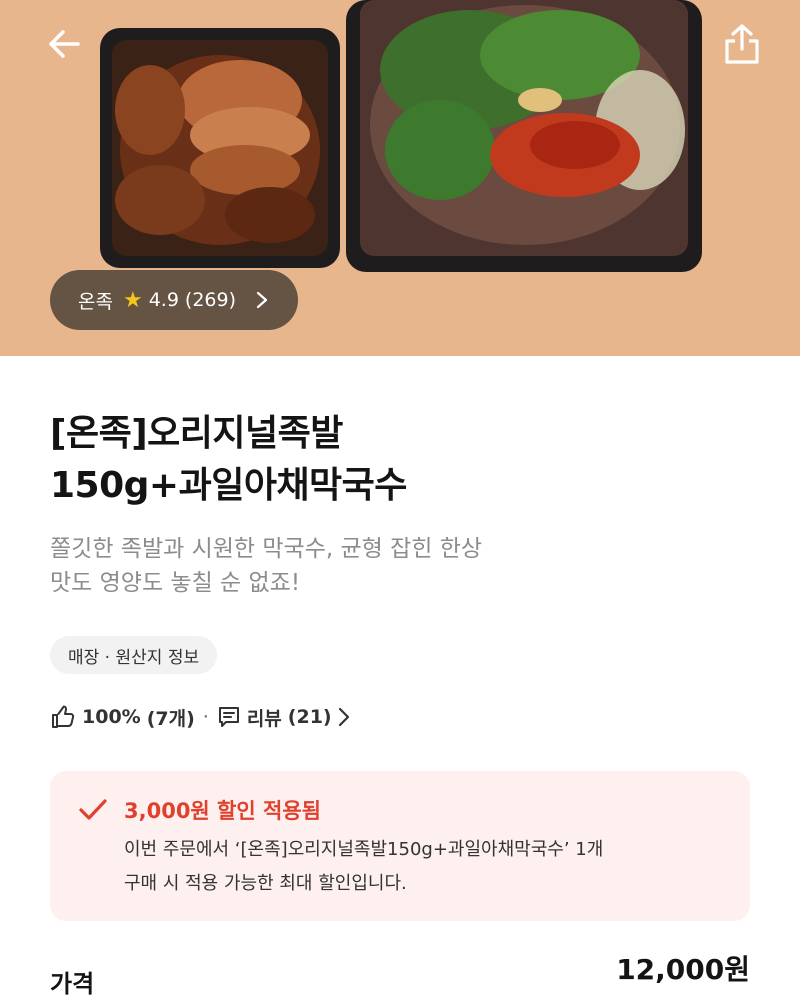 This screenshot has height=999, width=800. I want to click on store-rating-pill: 온족 ★ 4.9 (269), so click(174, 300).